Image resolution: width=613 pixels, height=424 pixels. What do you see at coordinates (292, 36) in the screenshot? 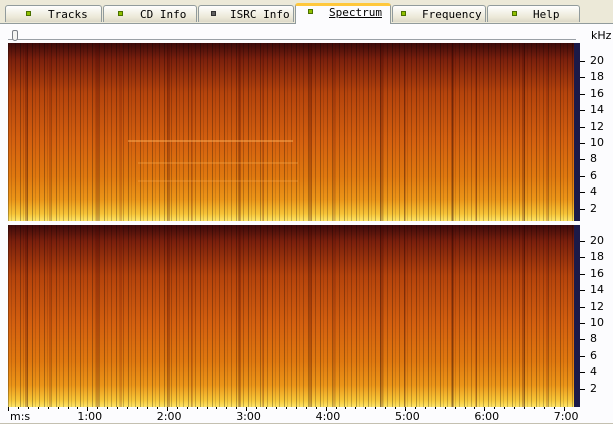
I see `time-scrollbar` at bounding box center [292, 36].